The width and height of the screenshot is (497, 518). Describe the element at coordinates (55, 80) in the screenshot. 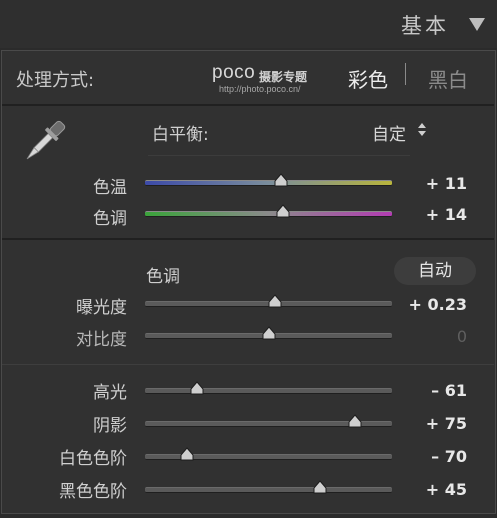

I see `treatment-label: 处理方式:` at that location.